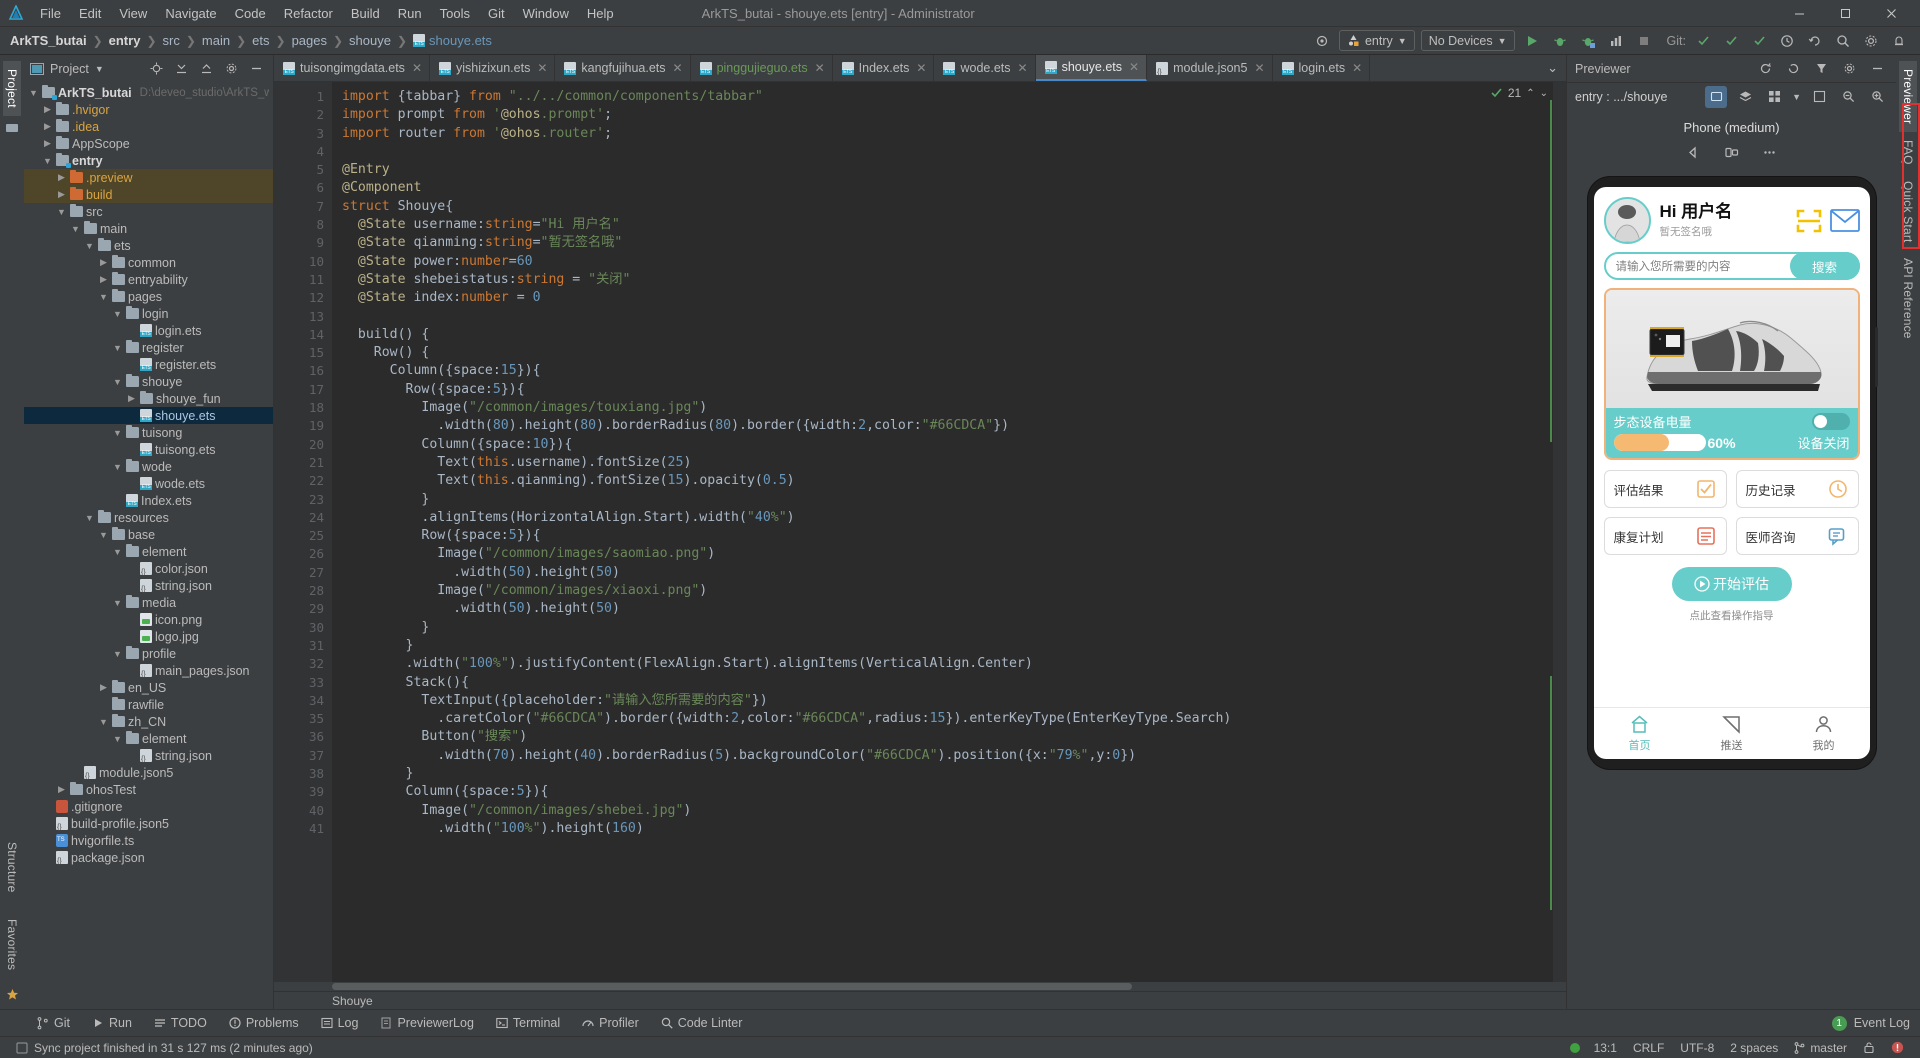 The image size is (1920, 1058). I want to click on rotate-left-icon, so click(1694, 152).